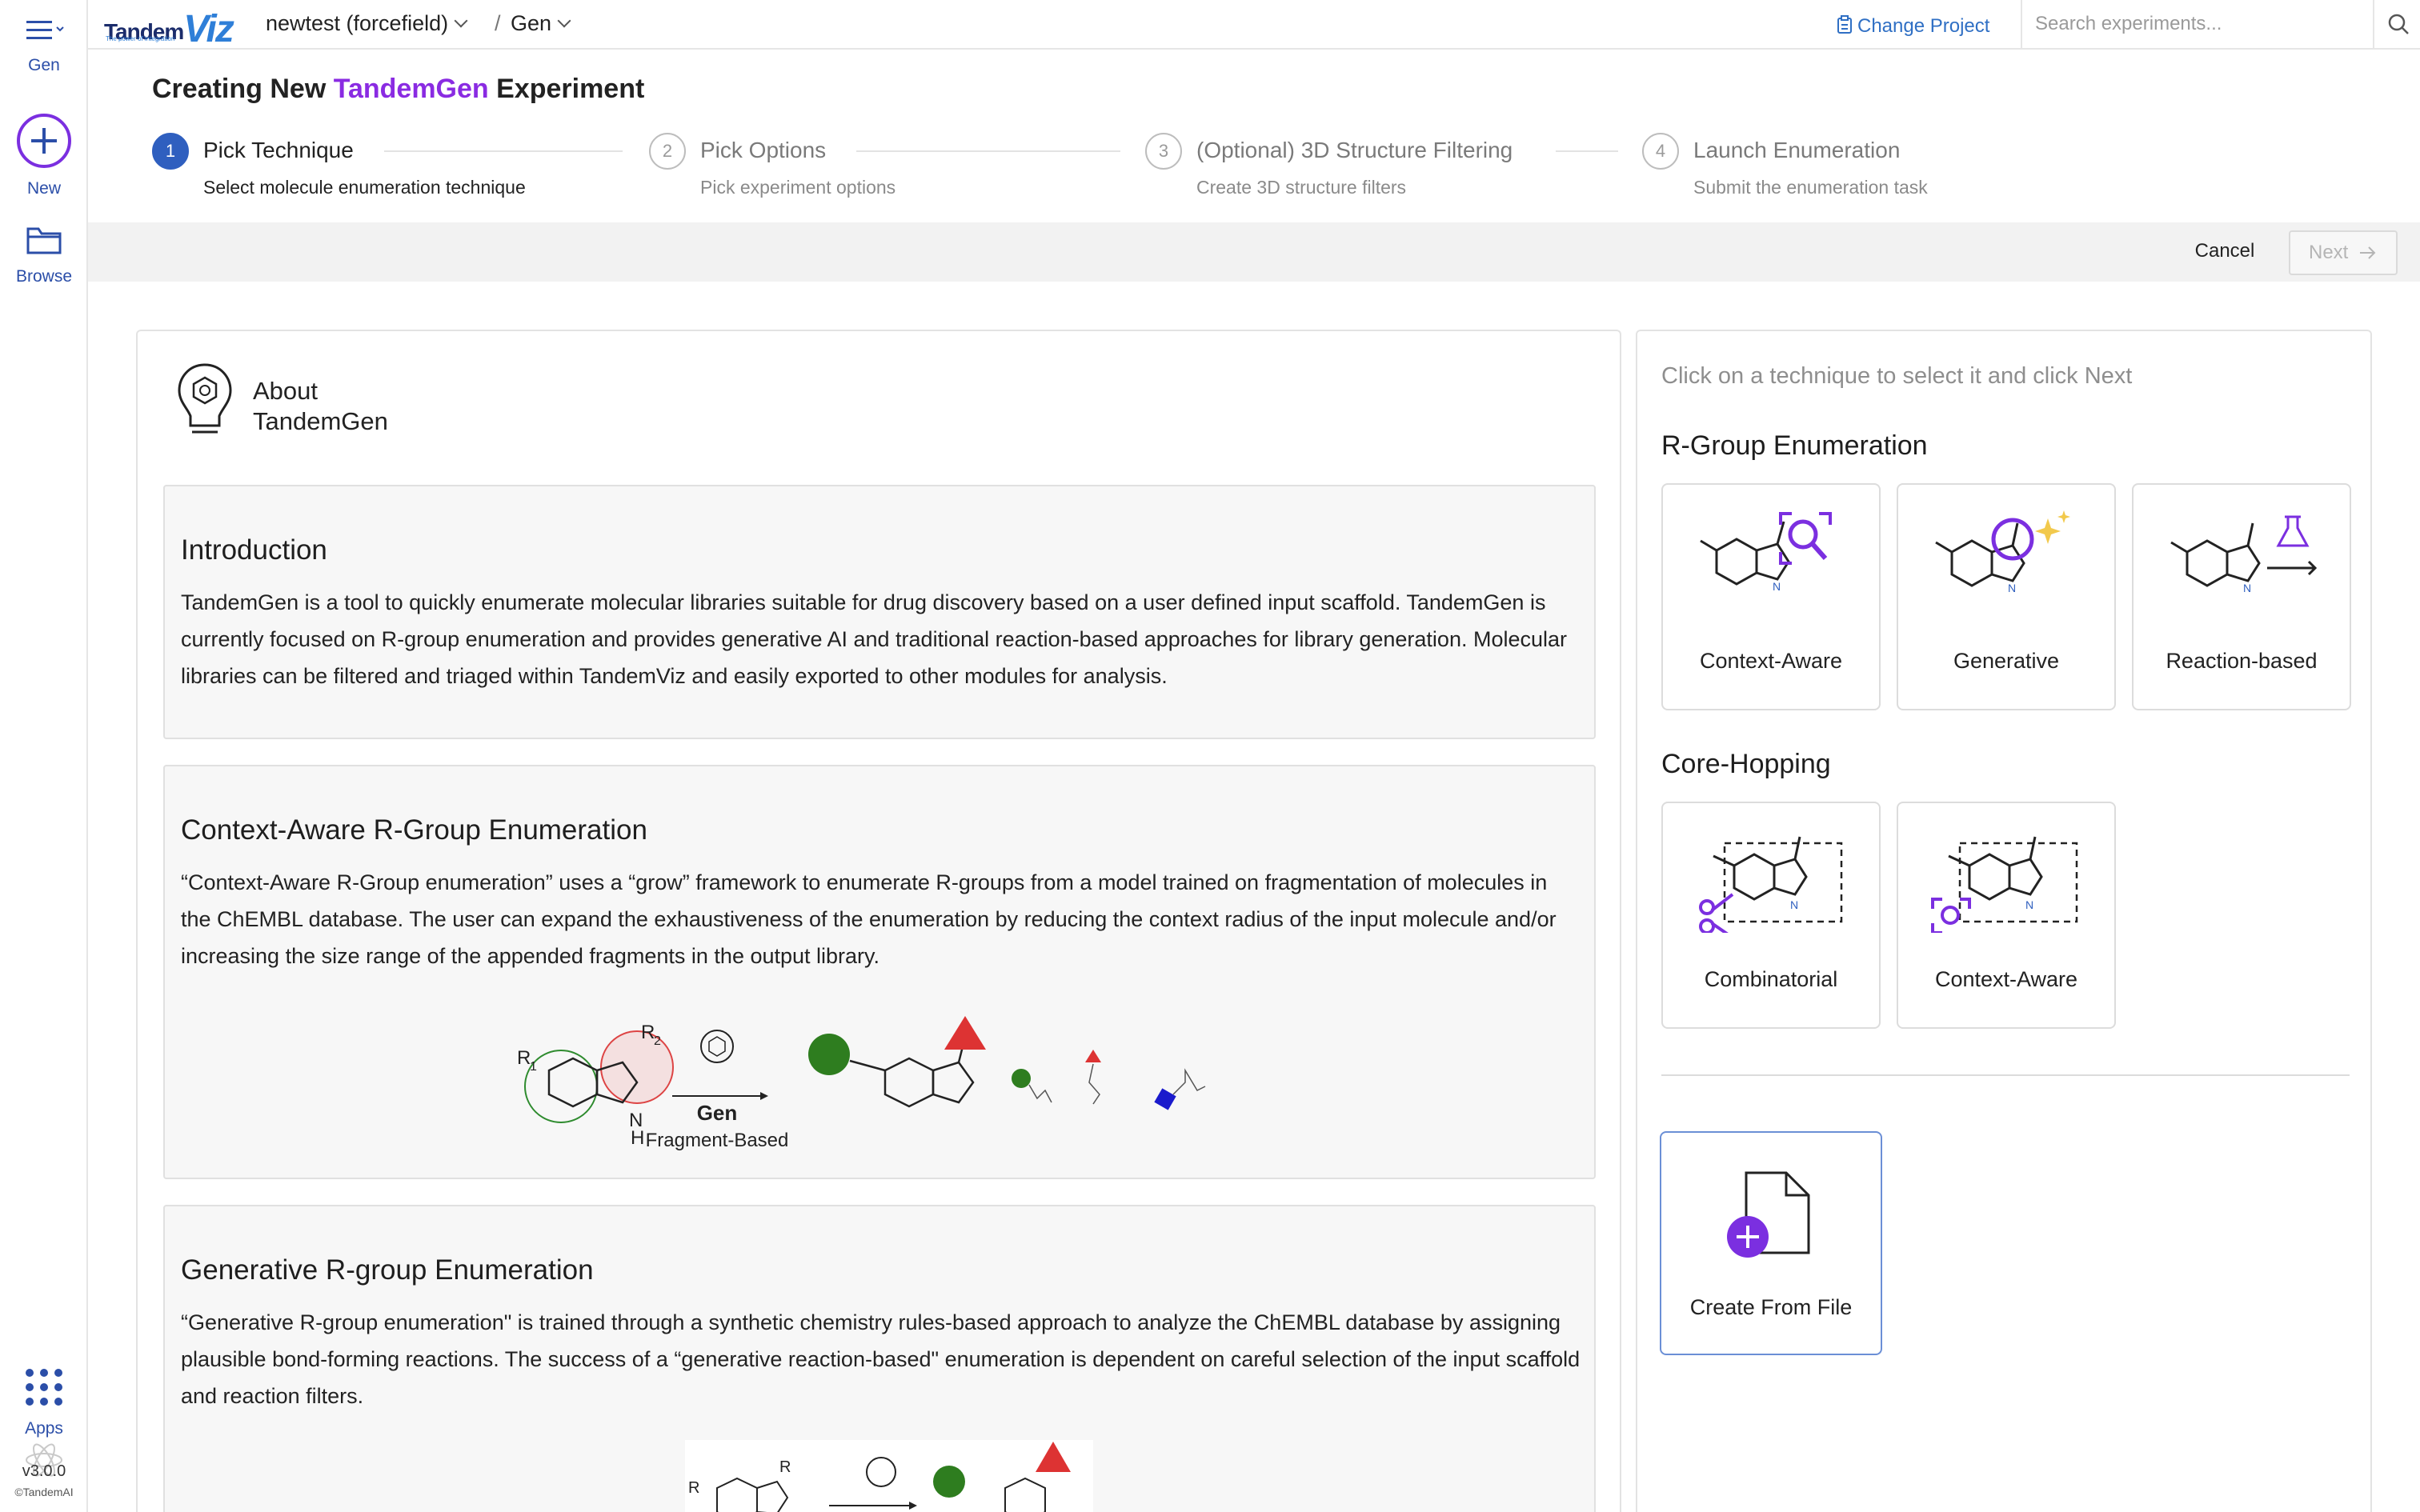 This screenshot has width=2420, height=1512. I want to click on change-project-button: Change Project, so click(1913, 25).